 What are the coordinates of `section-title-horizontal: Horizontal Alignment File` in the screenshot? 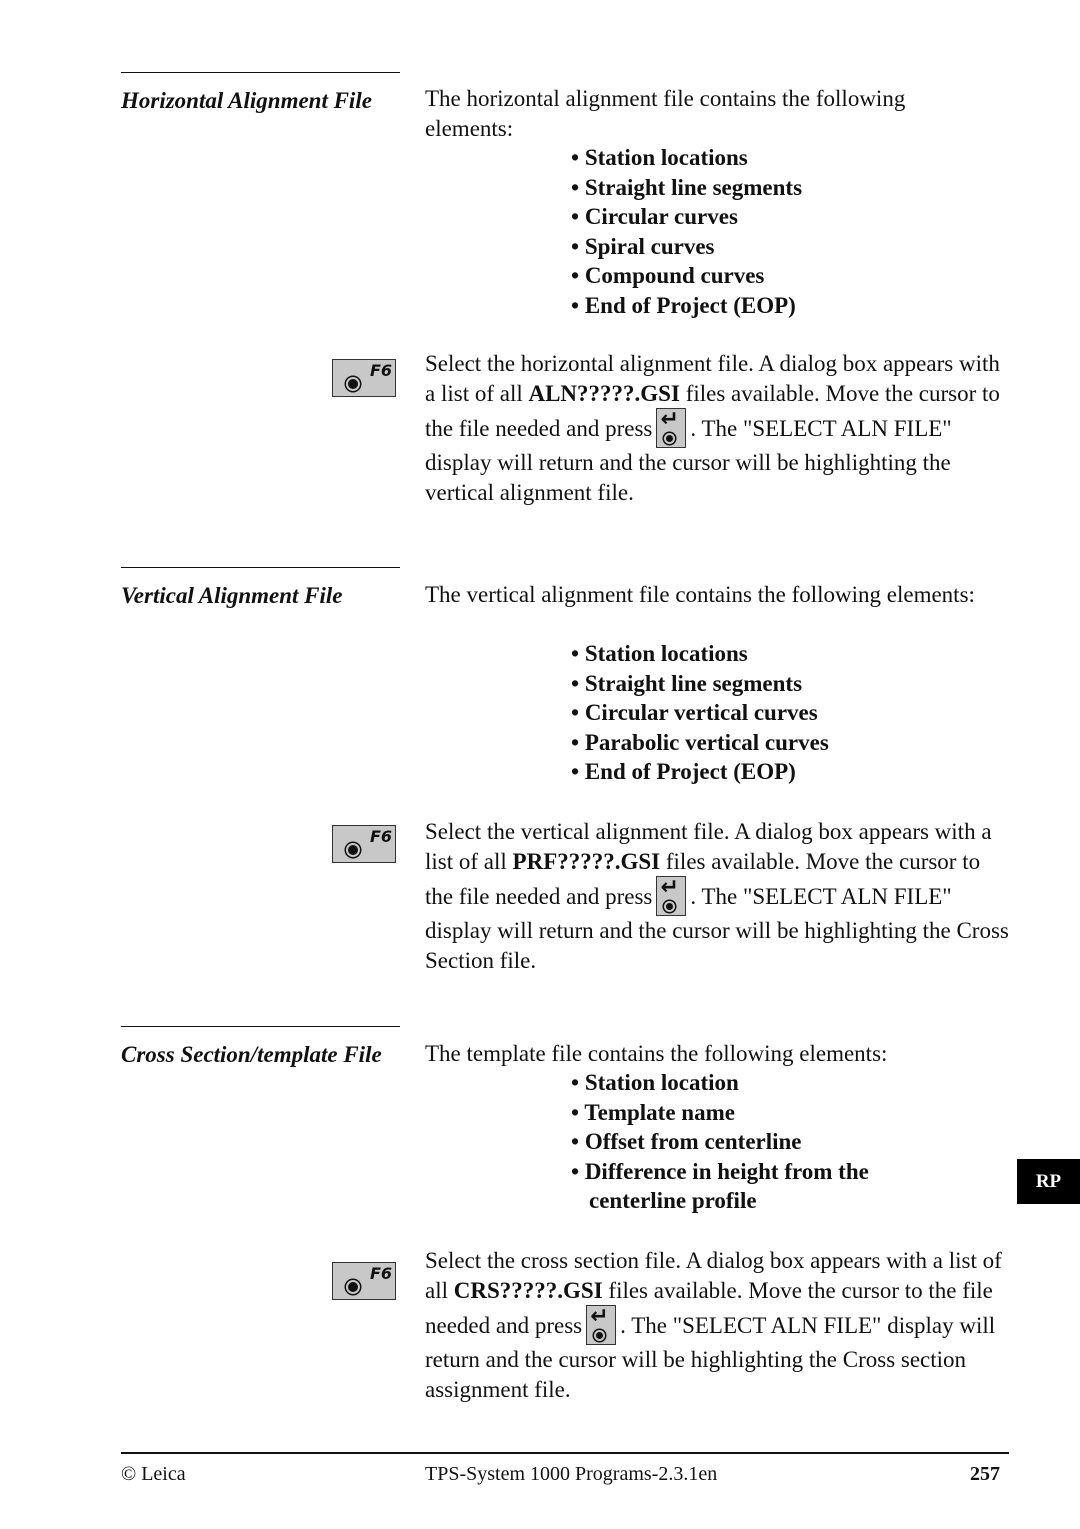 It's located at (246, 100).